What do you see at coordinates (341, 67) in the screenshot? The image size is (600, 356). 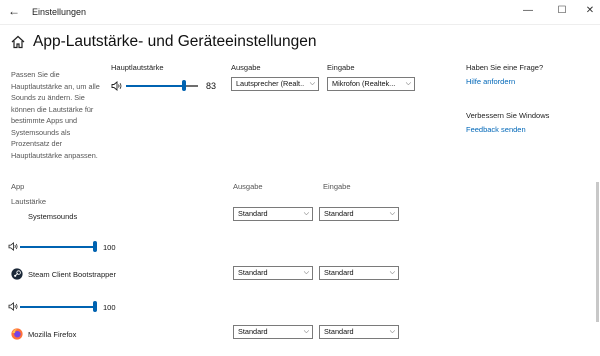 I see `input-device-label: Eingabe` at bounding box center [341, 67].